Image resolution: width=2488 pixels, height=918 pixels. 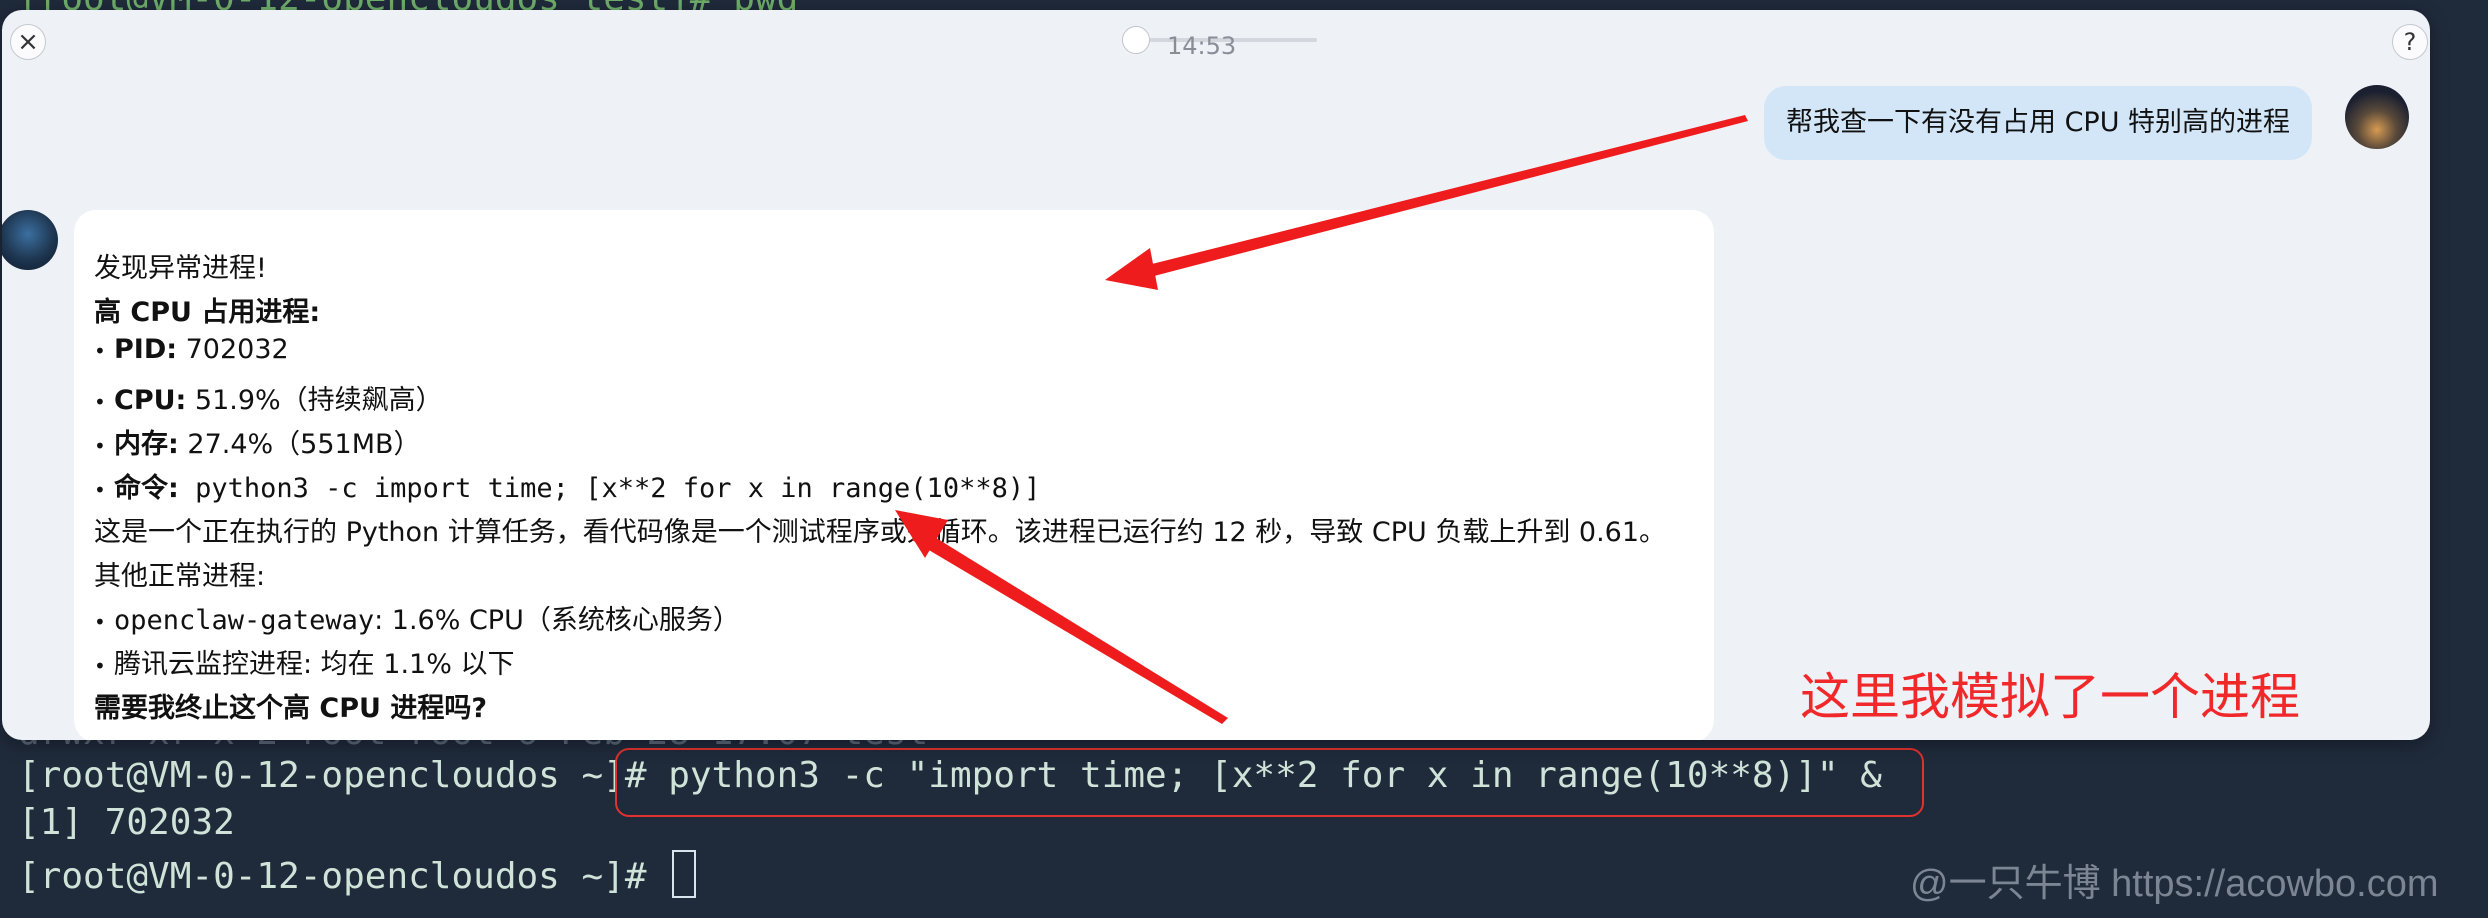 What do you see at coordinates (191, 349) in the screenshot?
I see `list-item-pid: • PID: 702032` at bounding box center [191, 349].